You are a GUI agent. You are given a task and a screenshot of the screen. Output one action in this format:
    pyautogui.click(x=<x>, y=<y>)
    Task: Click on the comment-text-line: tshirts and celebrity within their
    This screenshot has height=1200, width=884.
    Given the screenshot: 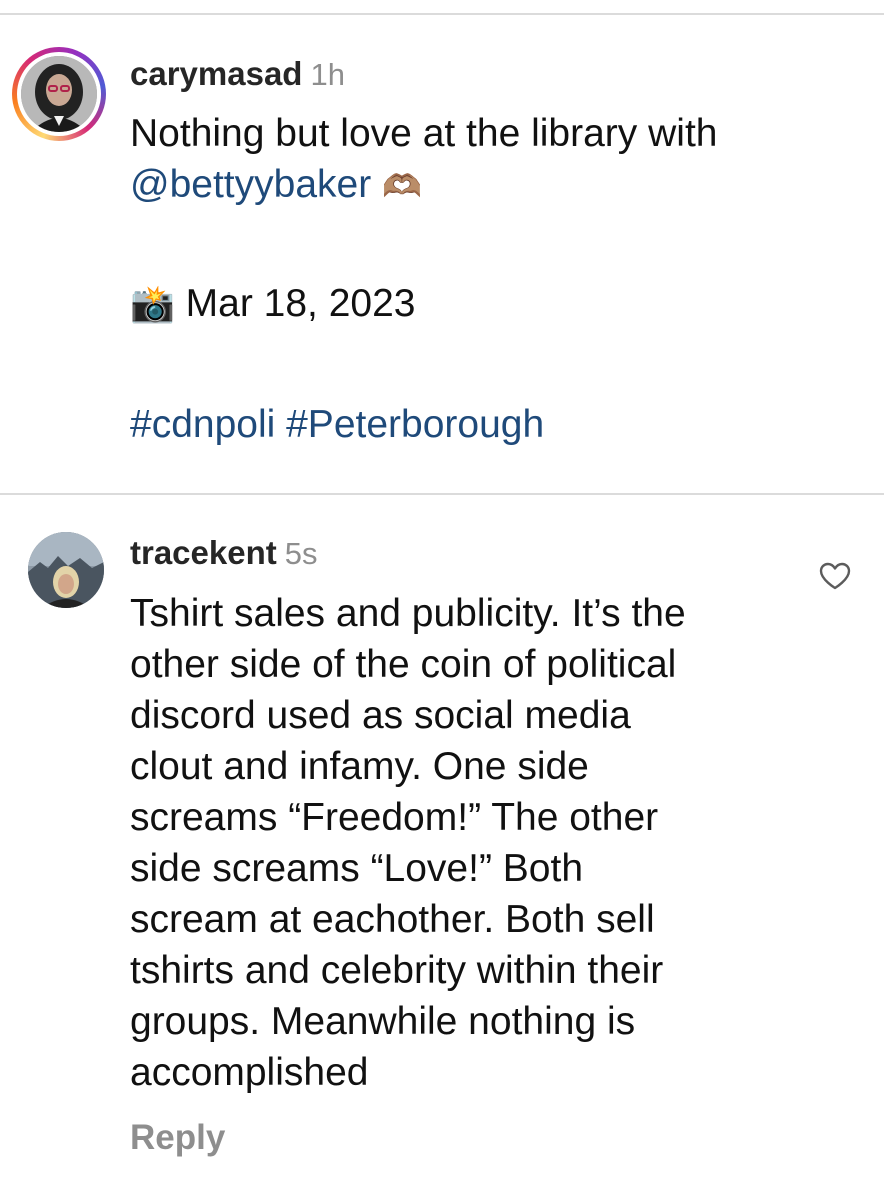 What is the action you would take?
    pyautogui.click(x=397, y=970)
    